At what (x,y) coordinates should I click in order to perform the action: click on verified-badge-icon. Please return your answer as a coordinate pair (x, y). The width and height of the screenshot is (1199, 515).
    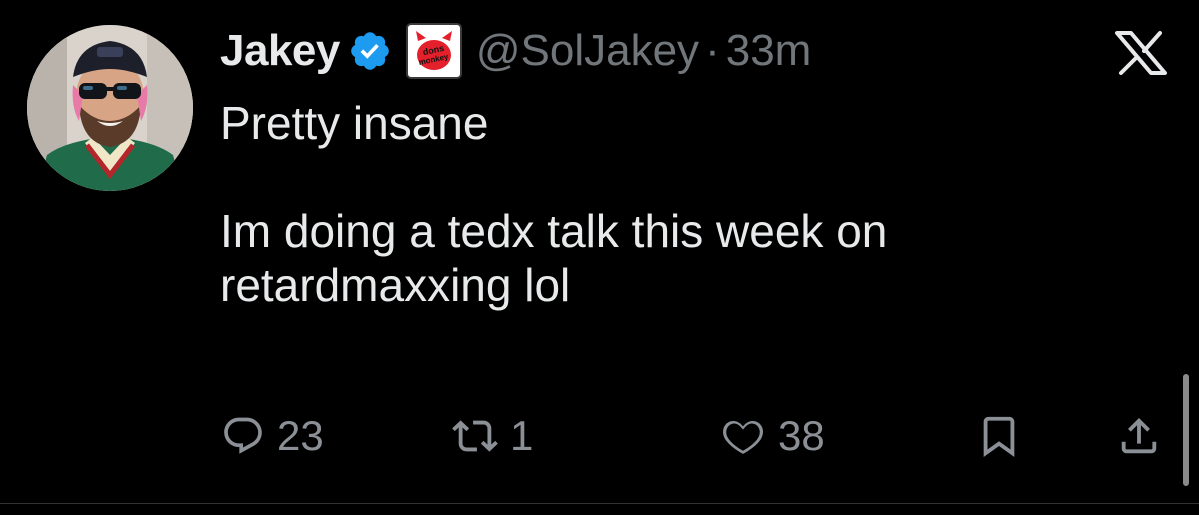
    Looking at the image, I should click on (370, 51).